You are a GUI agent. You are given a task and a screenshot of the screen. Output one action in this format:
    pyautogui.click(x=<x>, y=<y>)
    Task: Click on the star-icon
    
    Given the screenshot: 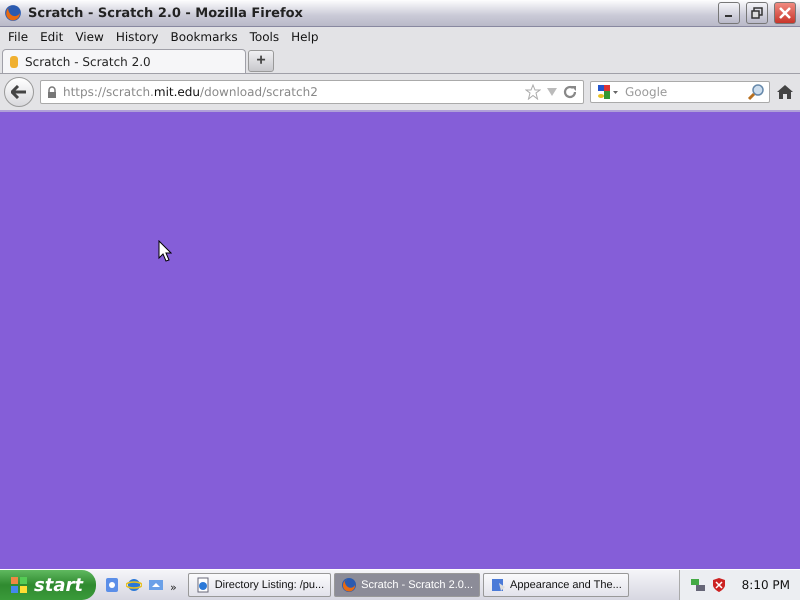 What is the action you would take?
    pyautogui.click(x=533, y=92)
    